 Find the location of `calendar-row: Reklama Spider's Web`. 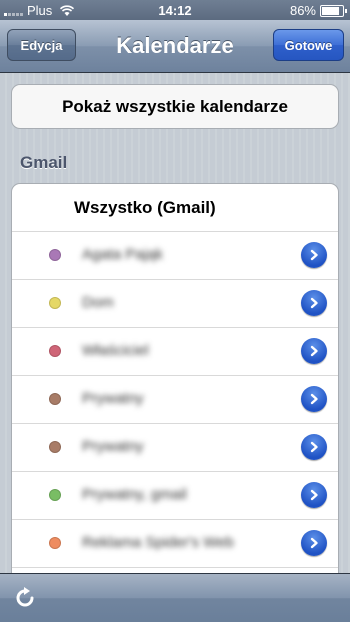

calendar-row: Reklama Spider's Web is located at coordinates (175, 543).